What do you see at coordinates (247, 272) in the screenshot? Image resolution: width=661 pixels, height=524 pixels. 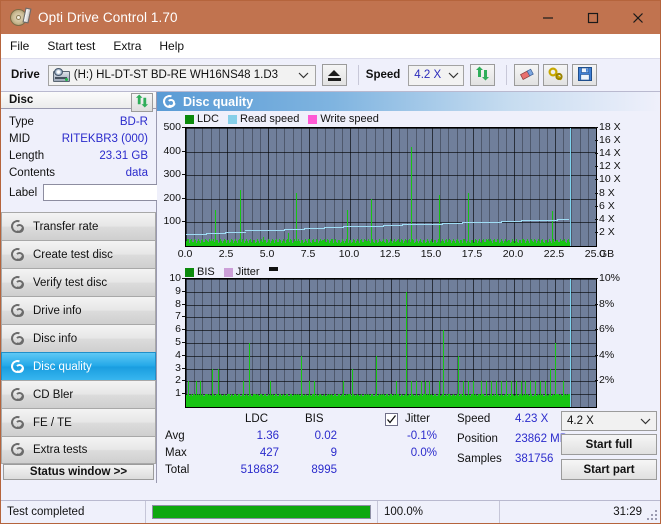 I see `legend-label-jitter: Jitter` at bounding box center [247, 272].